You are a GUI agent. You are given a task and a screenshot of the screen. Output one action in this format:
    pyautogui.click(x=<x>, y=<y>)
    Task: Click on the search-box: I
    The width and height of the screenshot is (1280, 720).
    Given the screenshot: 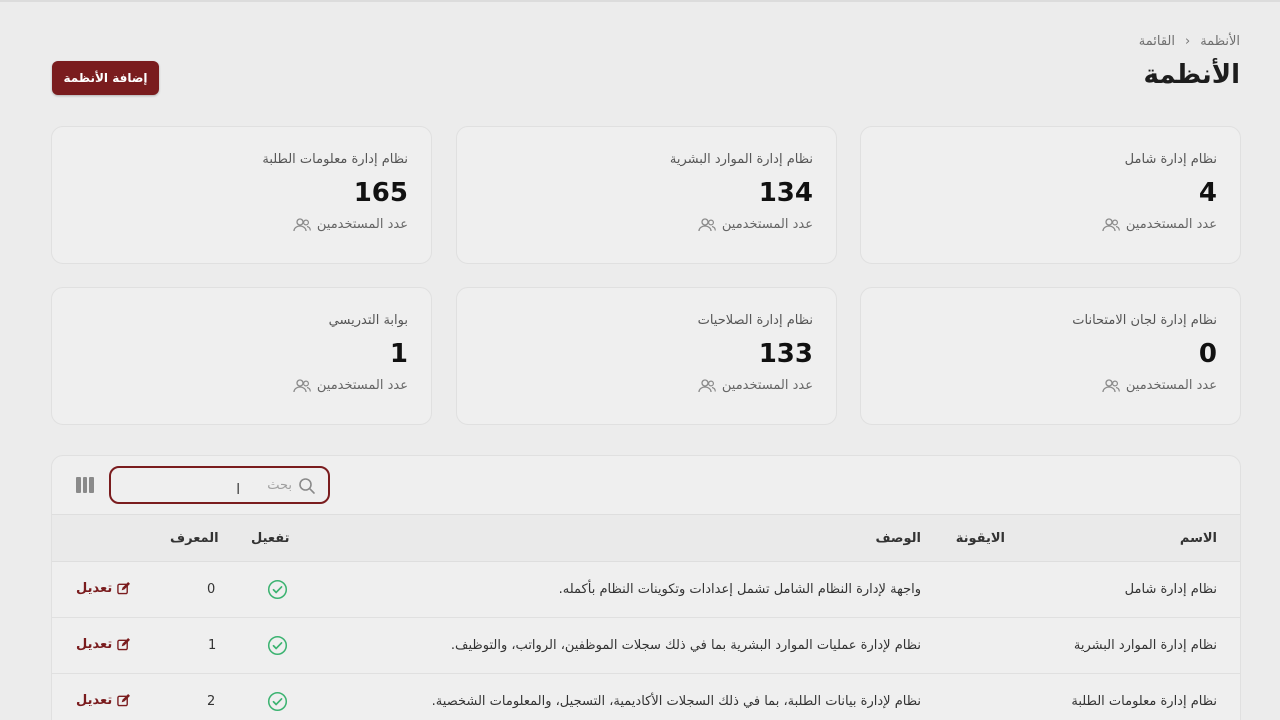 What is the action you would take?
    pyautogui.click(x=219, y=485)
    